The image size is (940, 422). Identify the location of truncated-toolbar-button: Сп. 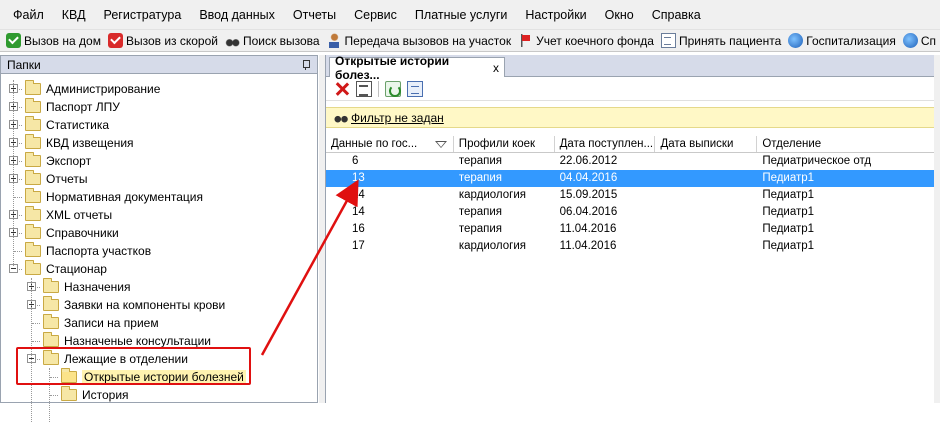
(920, 41).